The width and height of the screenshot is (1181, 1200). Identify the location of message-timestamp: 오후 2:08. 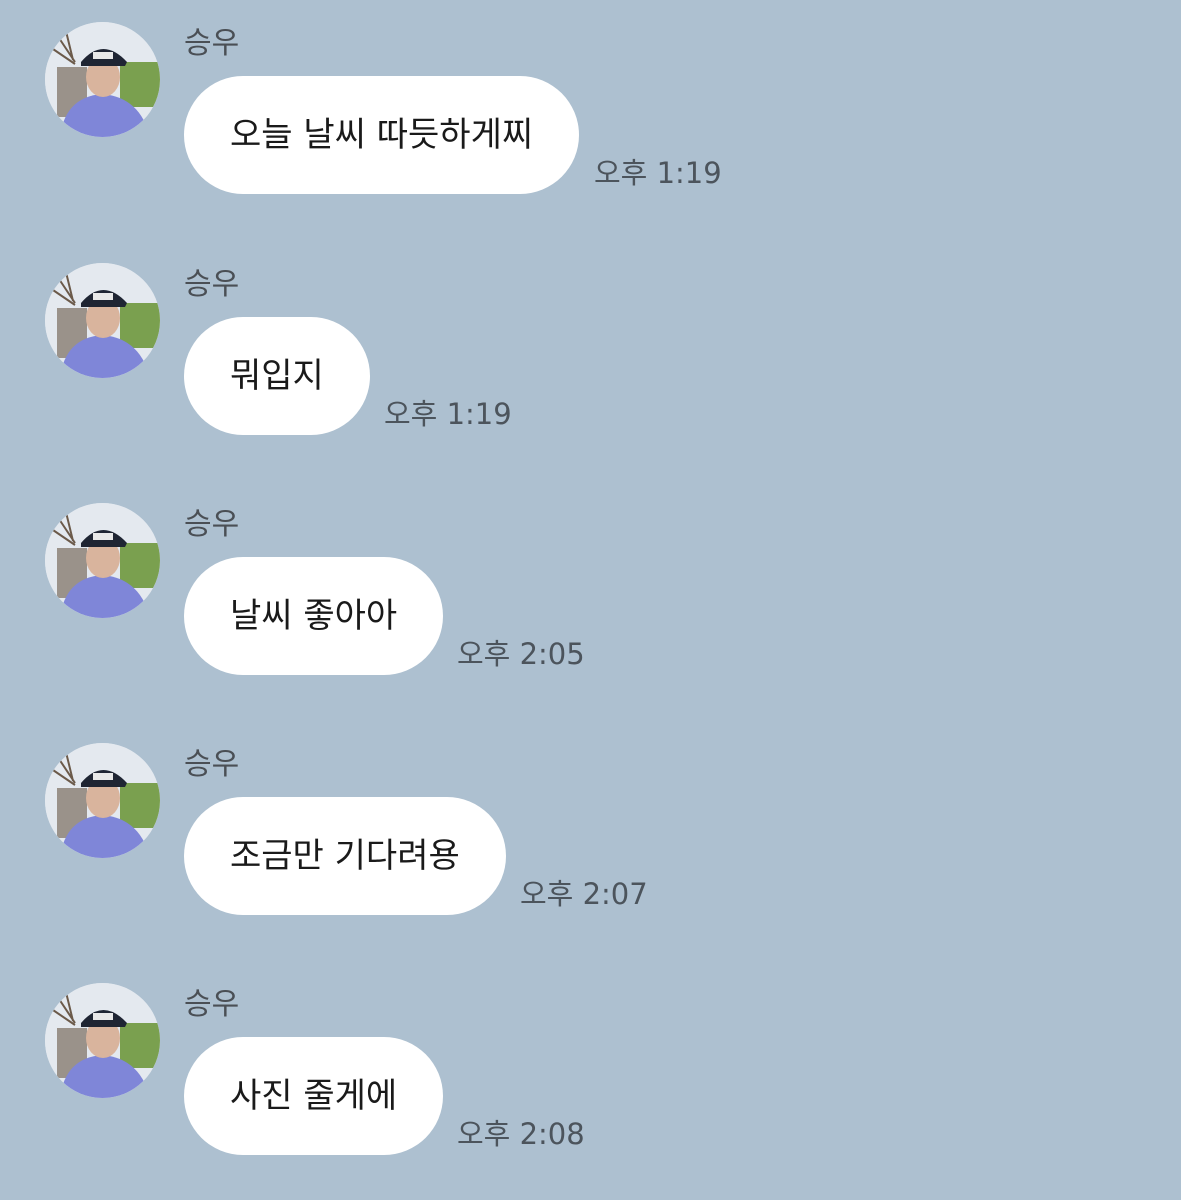
(521, 1134).